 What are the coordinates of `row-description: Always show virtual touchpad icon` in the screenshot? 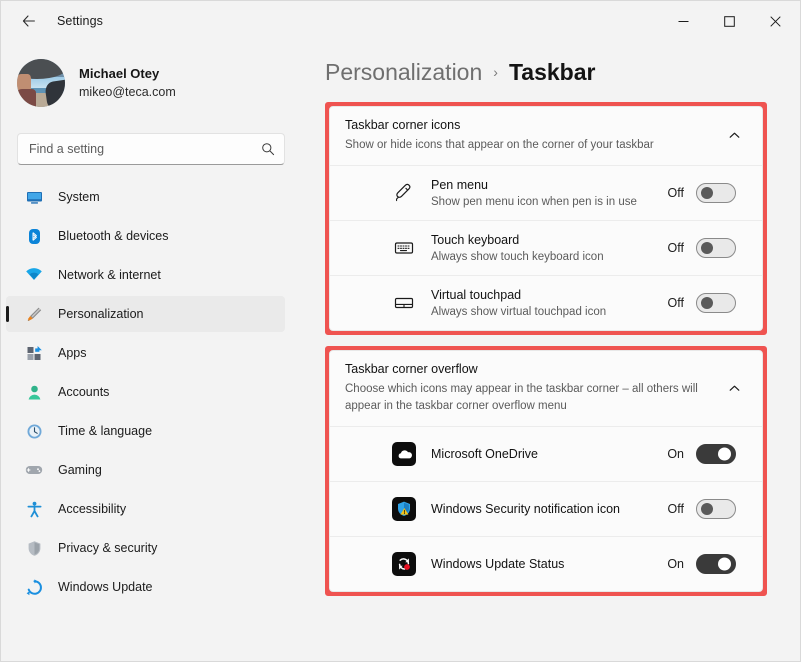 It's located at (519, 311).